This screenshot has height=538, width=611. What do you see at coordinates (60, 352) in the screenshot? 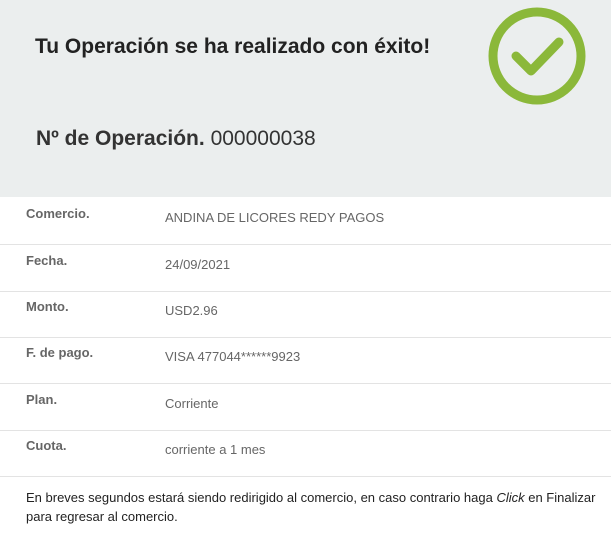
I see `detail-label: F. de pago.` at bounding box center [60, 352].